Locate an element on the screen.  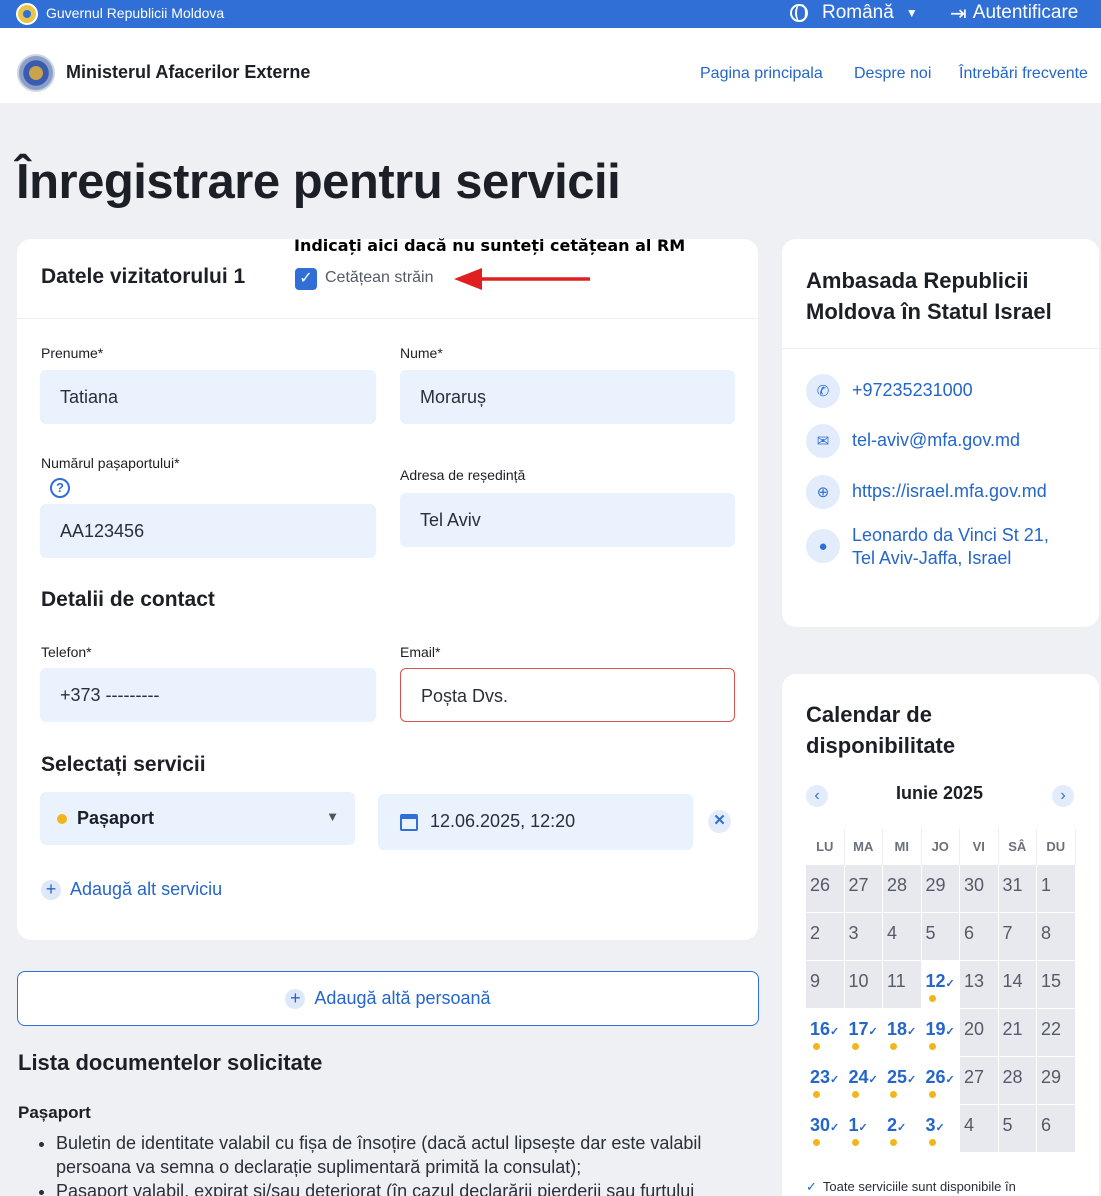
calendar-day-available: 19✓ is located at coordinates (940, 1033).